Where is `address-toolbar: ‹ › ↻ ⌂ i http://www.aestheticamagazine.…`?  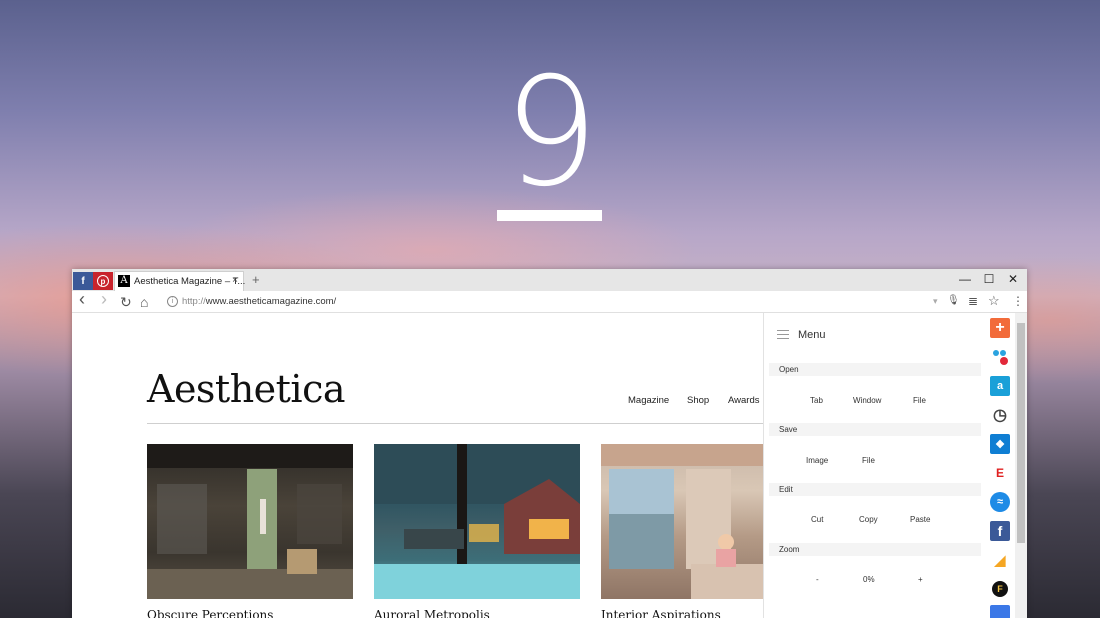
address-toolbar: ‹ › ↻ ⌂ i http://www.aestheticamagazine.… is located at coordinates (549, 301).